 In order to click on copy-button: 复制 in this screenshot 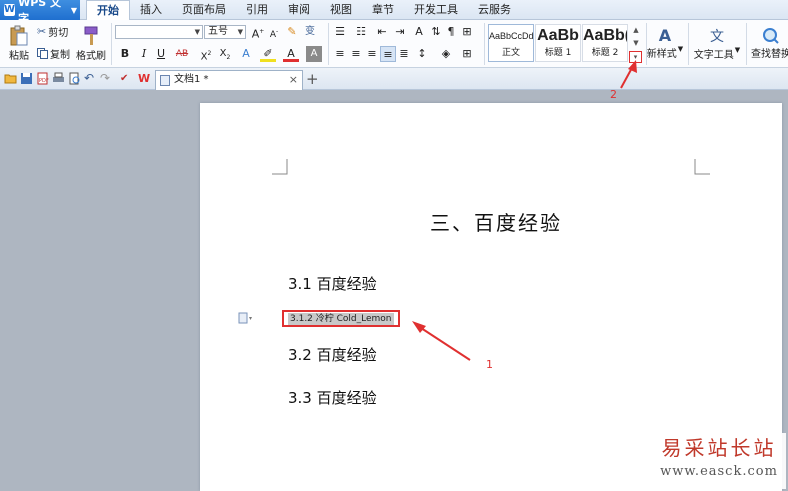, I will do `click(53, 53)`.